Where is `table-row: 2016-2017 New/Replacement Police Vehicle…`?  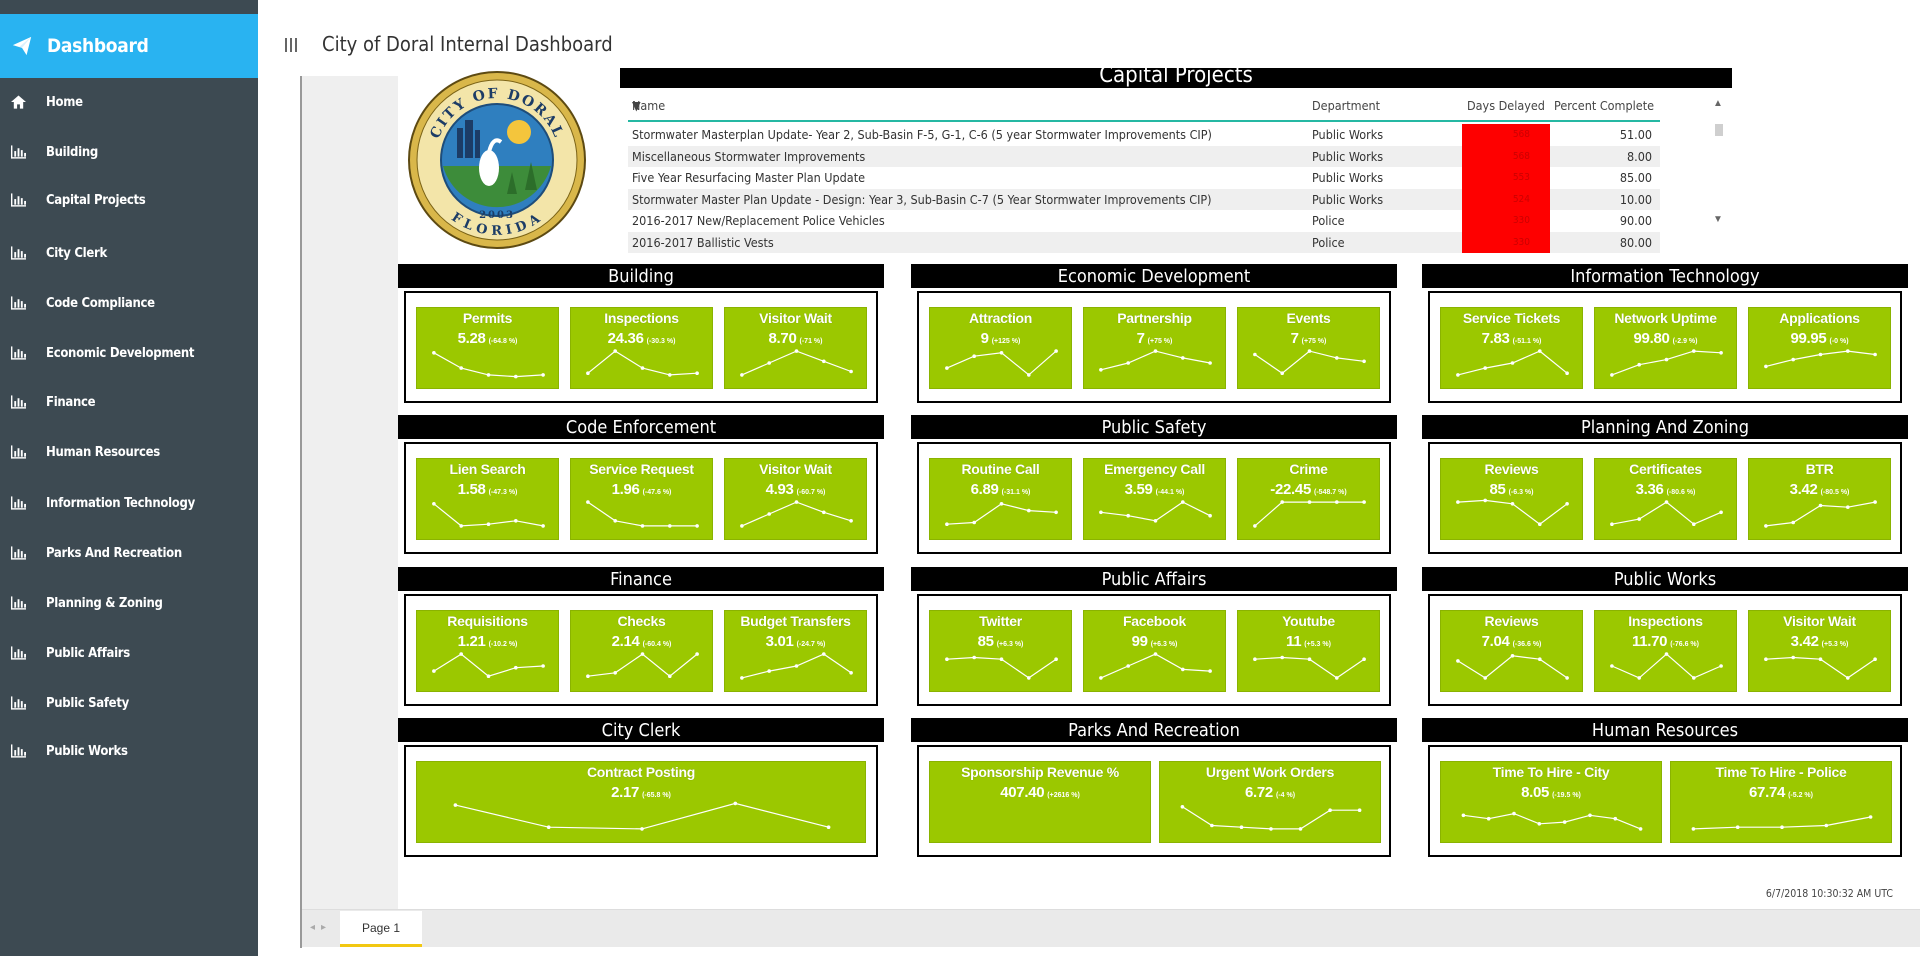
table-row: 2016-2017 New/Replacement Police Vehicle… is located at coordinates (1144, 221).